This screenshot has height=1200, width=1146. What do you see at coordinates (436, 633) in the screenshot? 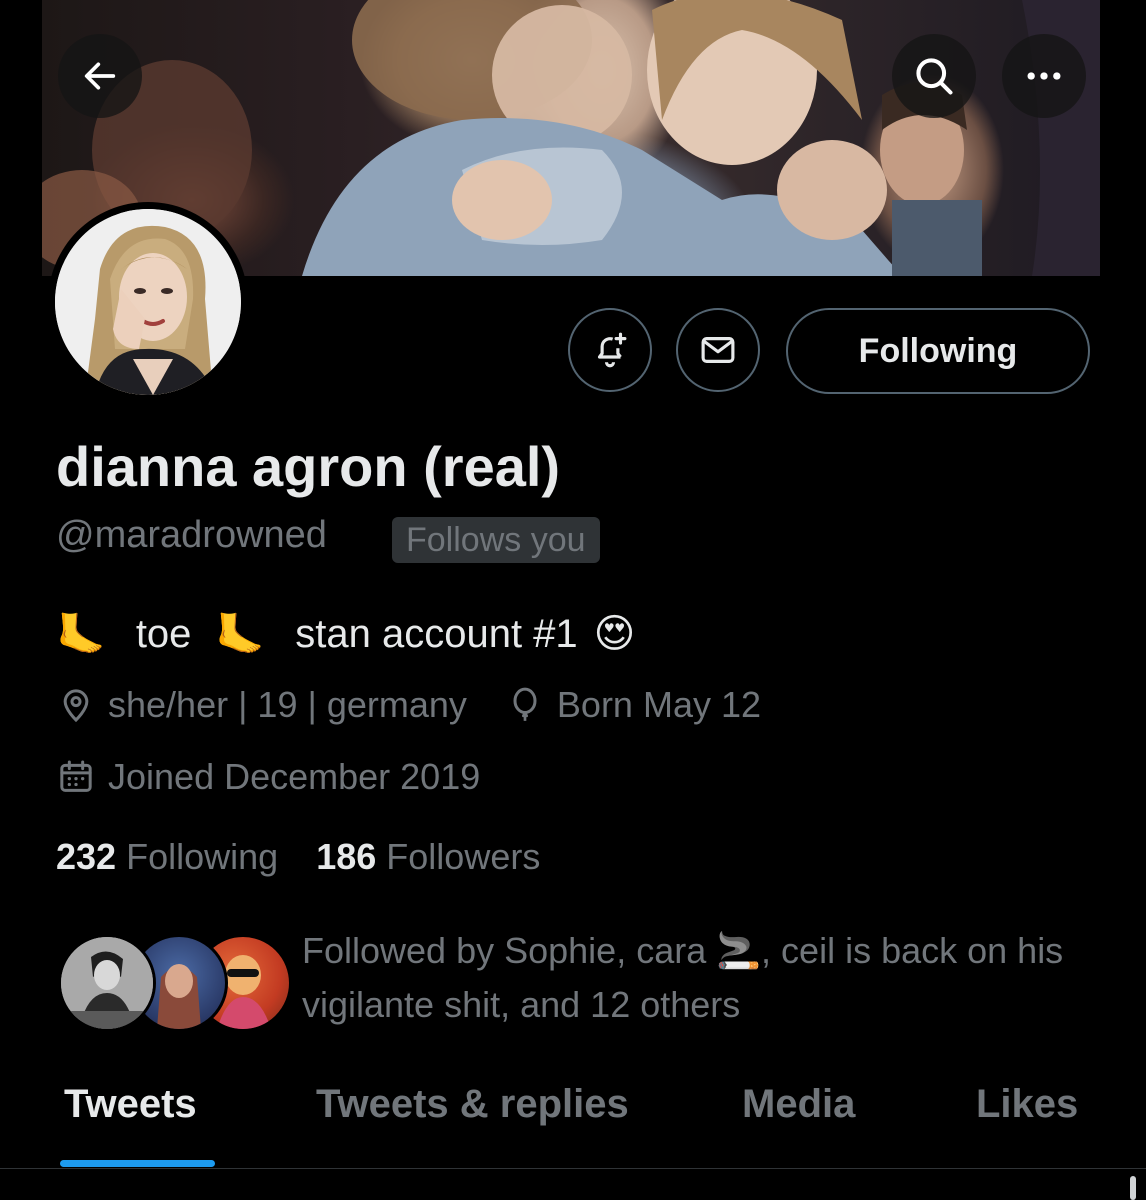
I see `bio-text: stan account #1` at bounding box center [436, 633].